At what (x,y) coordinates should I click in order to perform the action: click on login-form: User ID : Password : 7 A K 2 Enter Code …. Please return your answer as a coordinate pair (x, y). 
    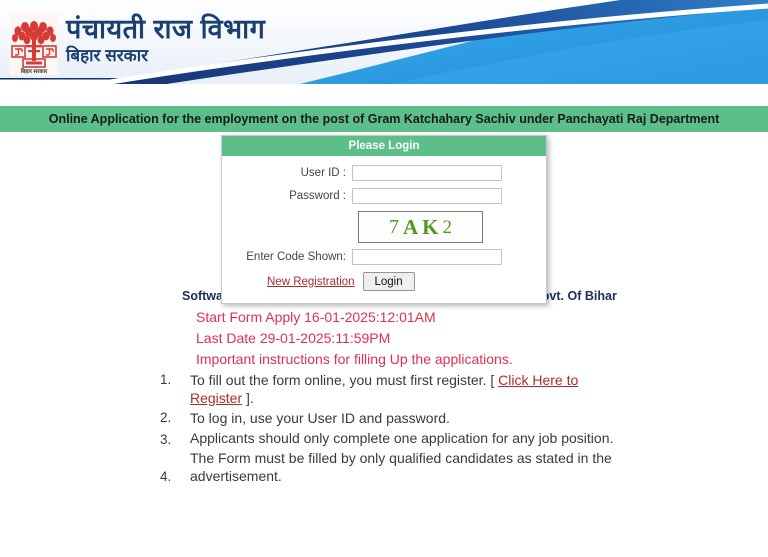
    Looking at the image, I should click on (384, 229).